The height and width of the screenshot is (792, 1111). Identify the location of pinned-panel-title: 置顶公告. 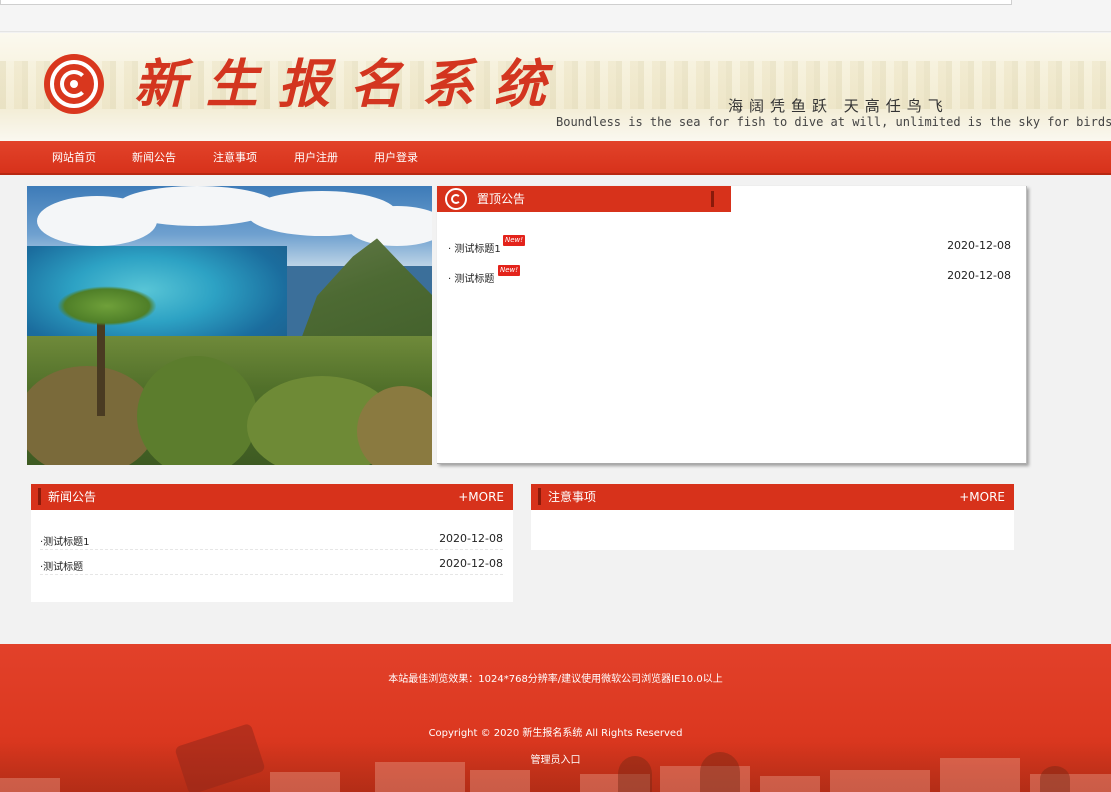
(501, 199).